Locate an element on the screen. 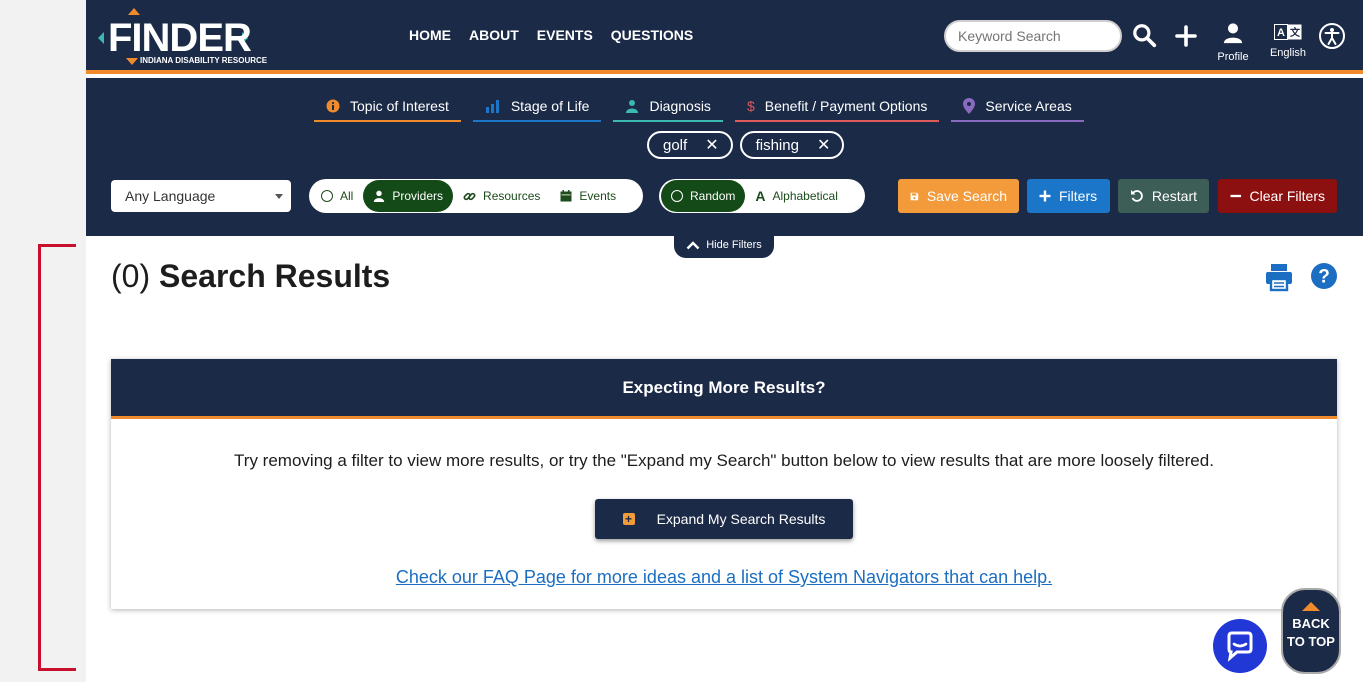 Image resolution: width=1363 pixels, height=682 pixels. tab-diagnosis: Diagnosis is located at coordinates (668, 107).